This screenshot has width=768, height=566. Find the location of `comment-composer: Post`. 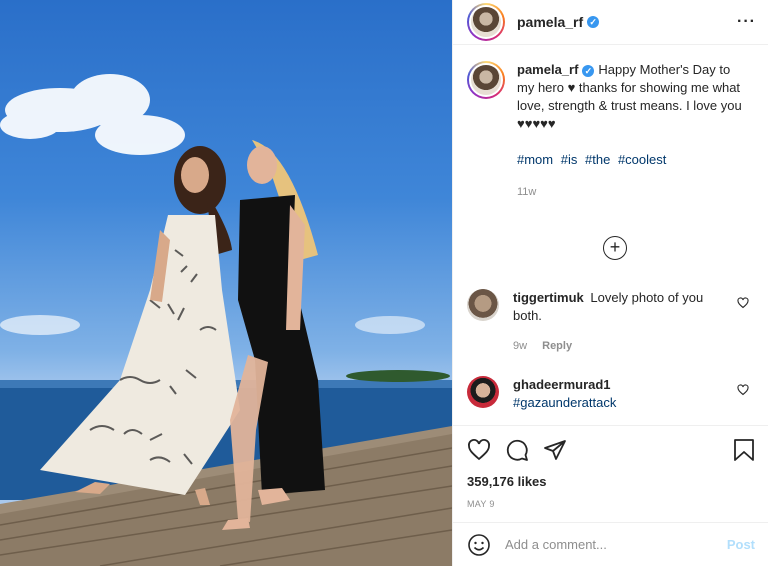

comment-composer: Post is located at coordinates (610, 544).